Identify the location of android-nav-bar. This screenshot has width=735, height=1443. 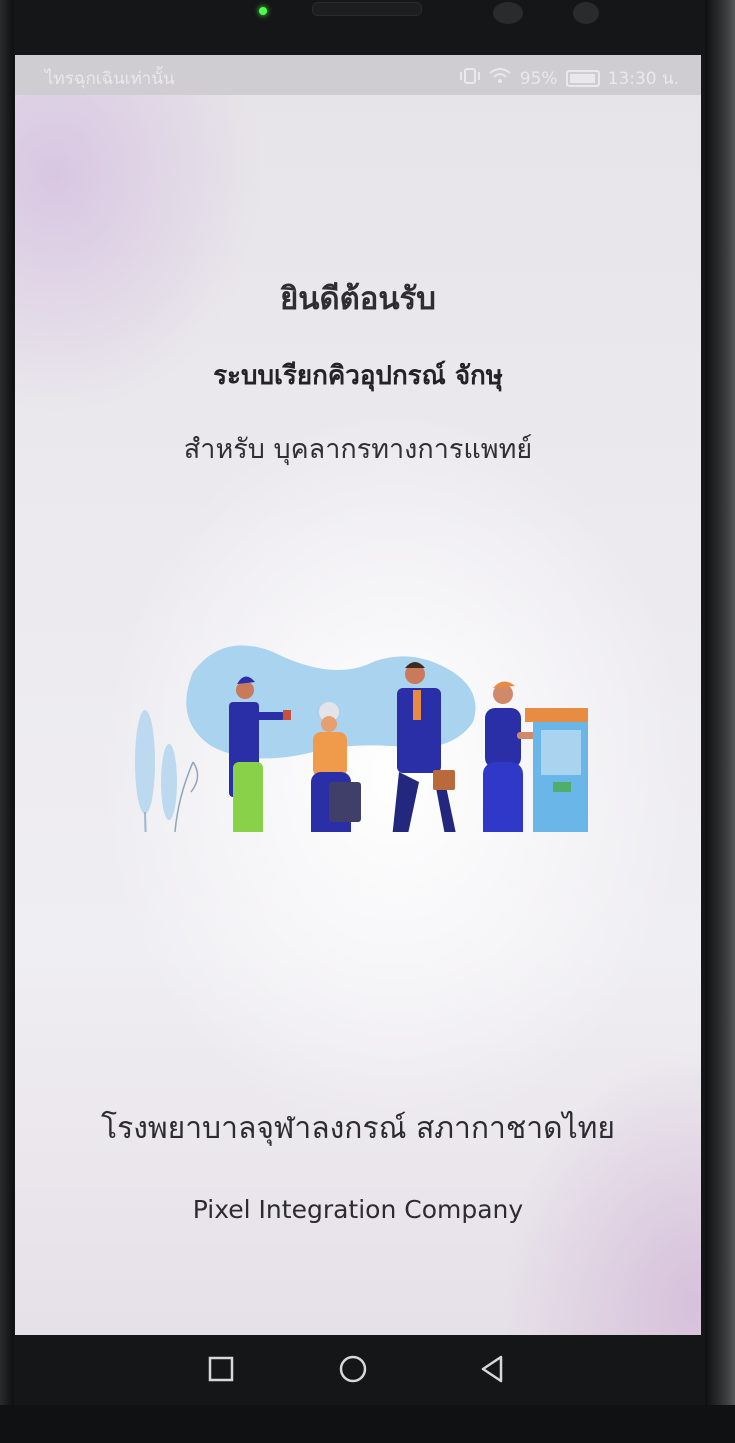
(358, 1370).